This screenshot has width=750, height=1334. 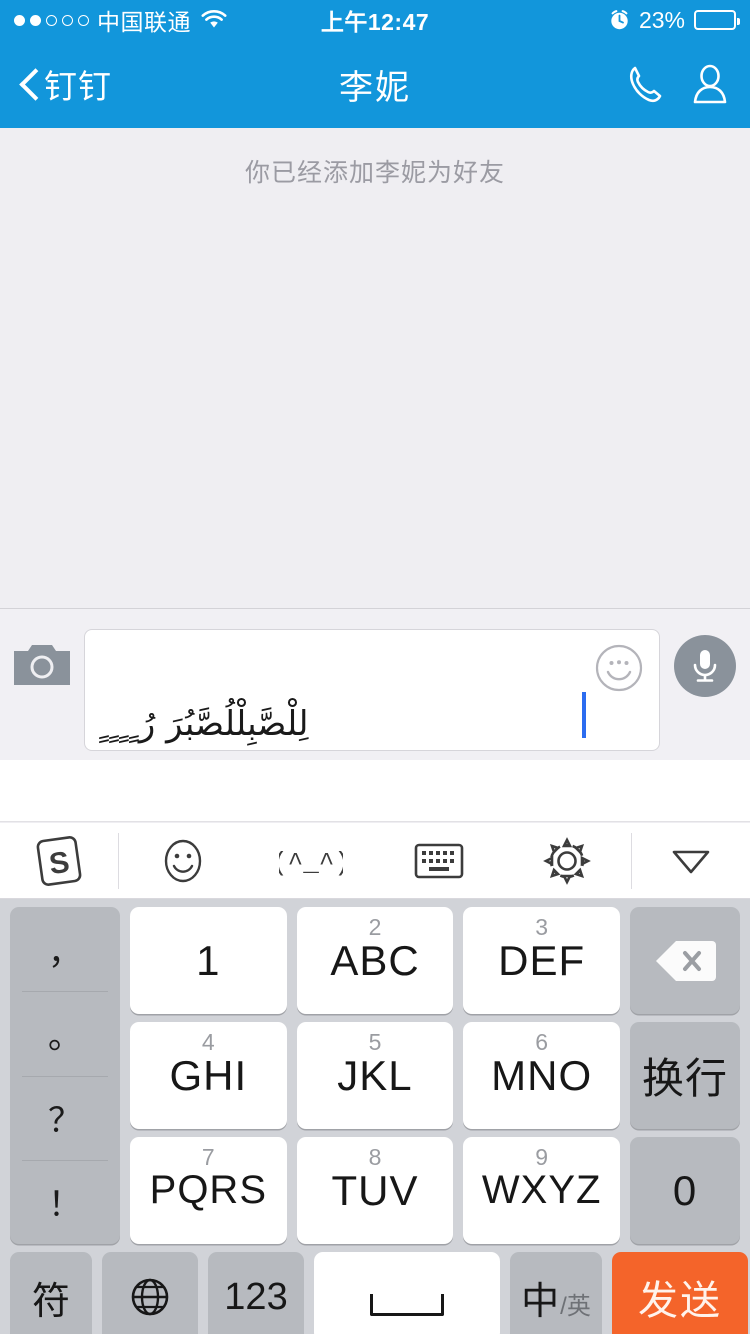 What do you see at coordinates (375, 84) in the screenshot?
I see `navigation-bar: 钉钉 李妮` at bounding box center [375, 84].